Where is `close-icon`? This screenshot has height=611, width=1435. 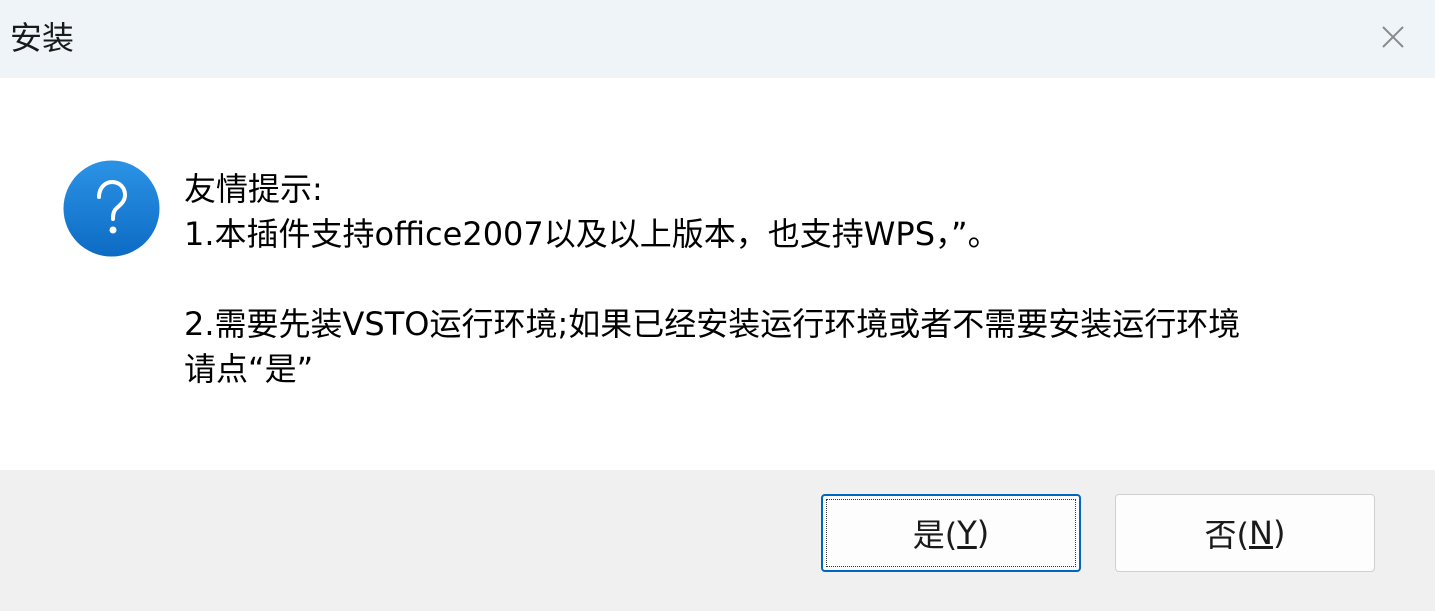 close-icon is located at coordinates (1393, 37).